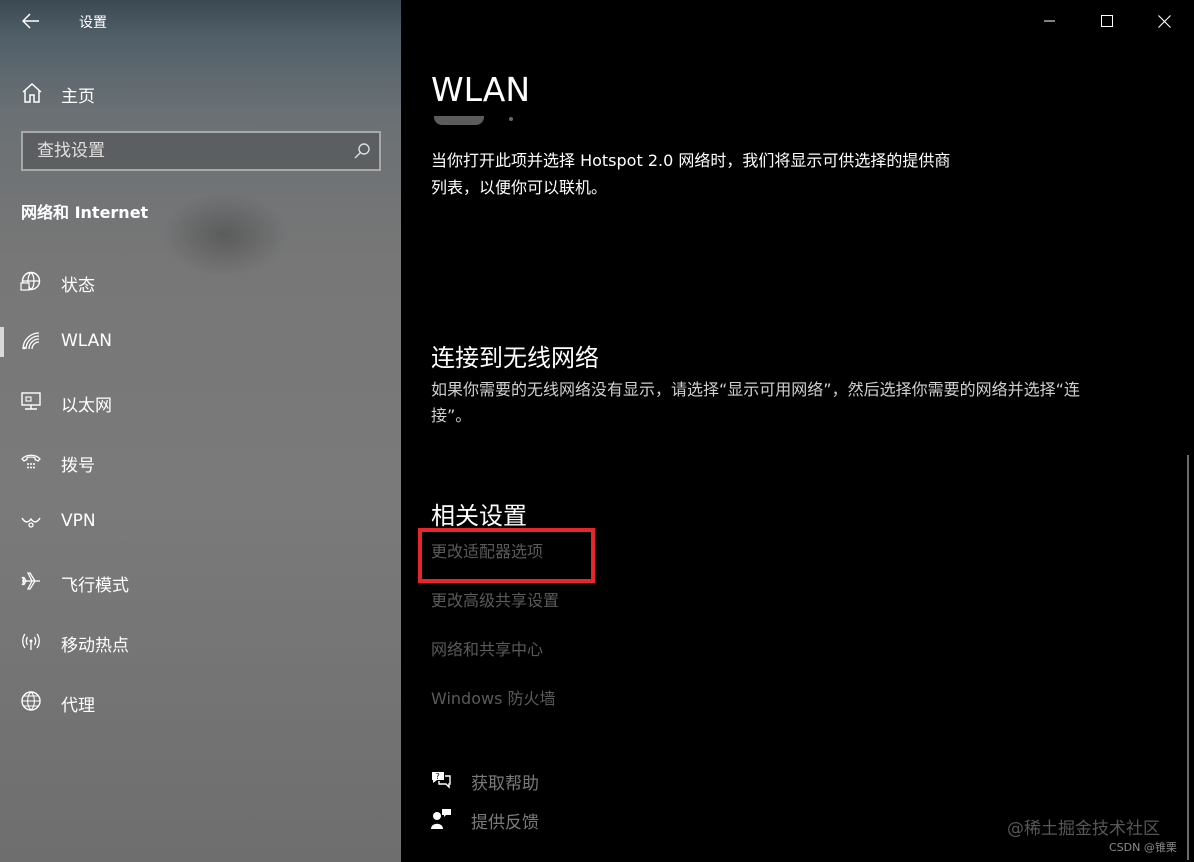 The height and width of the screenshot is (862, 1194). What do you see at coordinates (78, 706) in the screenshot?
I see `sidebar-item-label: 代理` at bounding box center [78, 706].